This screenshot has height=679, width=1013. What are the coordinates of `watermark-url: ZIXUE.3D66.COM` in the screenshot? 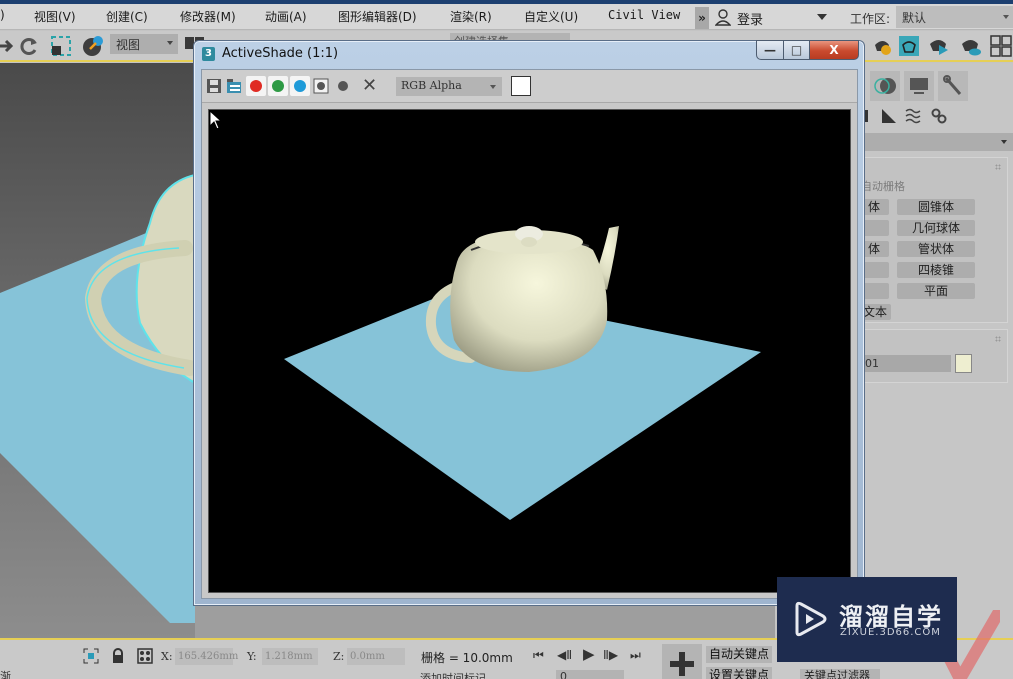 It's located at (890, 632).